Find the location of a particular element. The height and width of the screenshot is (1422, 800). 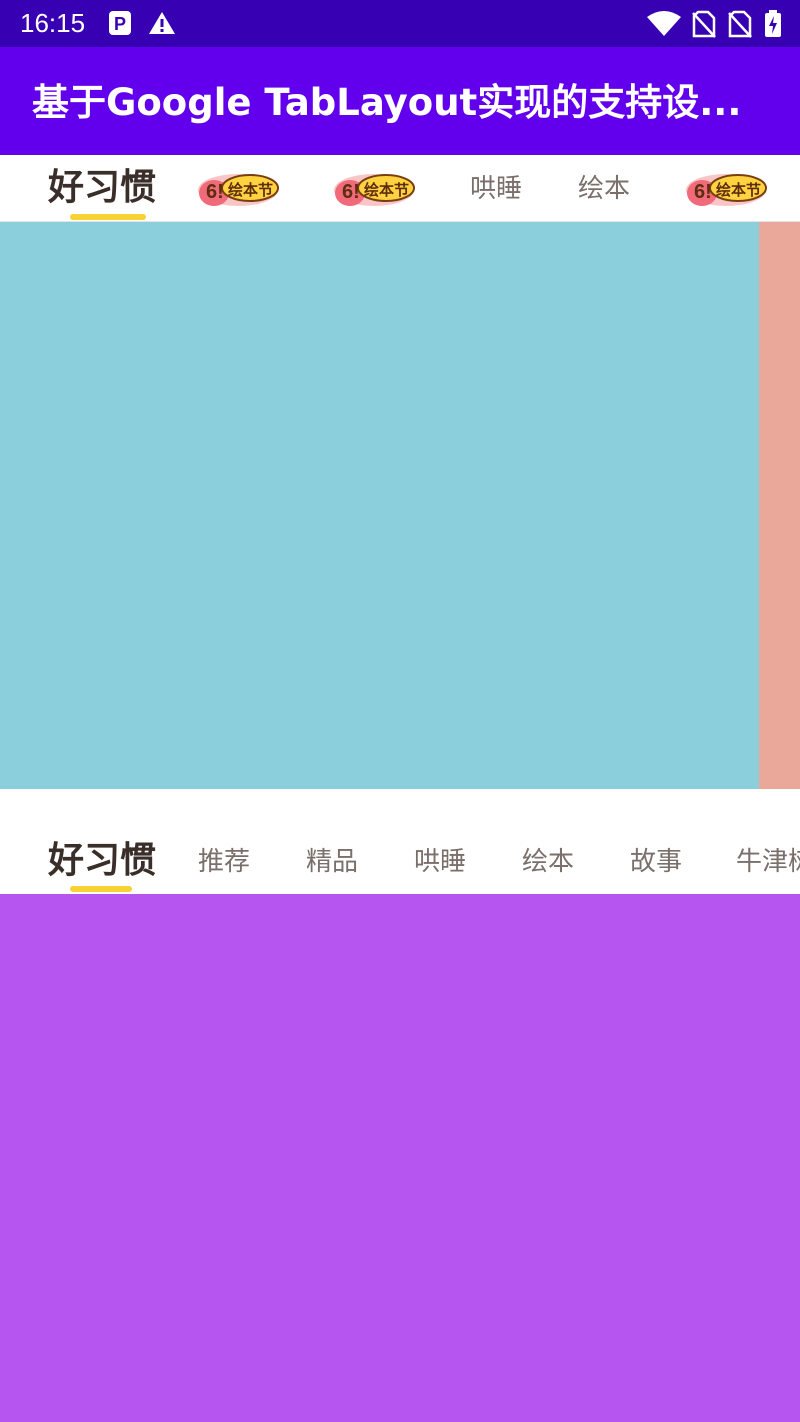

wifi-icon is located at coordinates (664, 26).